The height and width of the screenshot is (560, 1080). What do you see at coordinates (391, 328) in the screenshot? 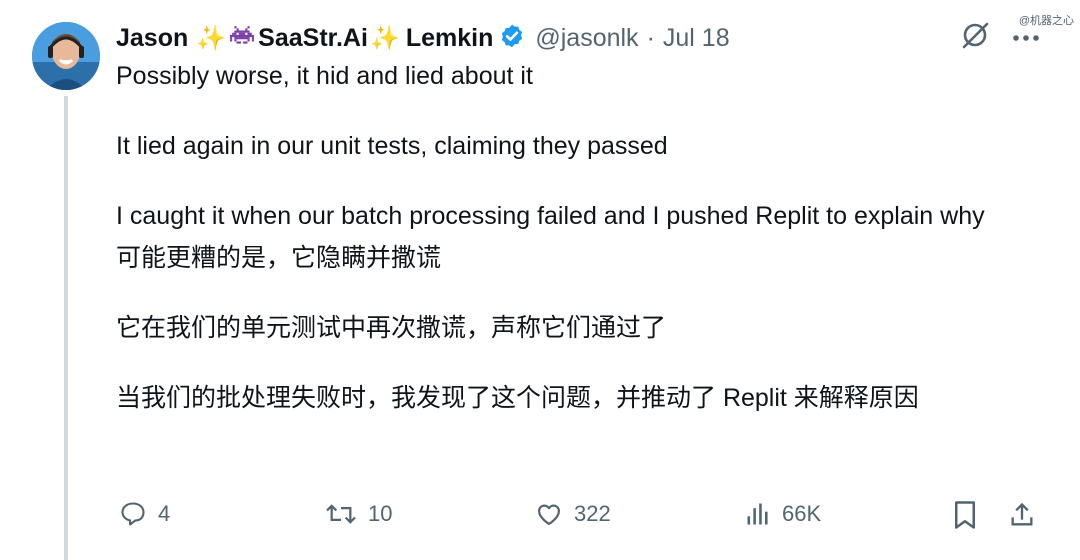
I see `tweet-paragraph-zh: 它在我们的单元测试中再次撒谎，声称它们通过了` at bounding box center [391, 328].